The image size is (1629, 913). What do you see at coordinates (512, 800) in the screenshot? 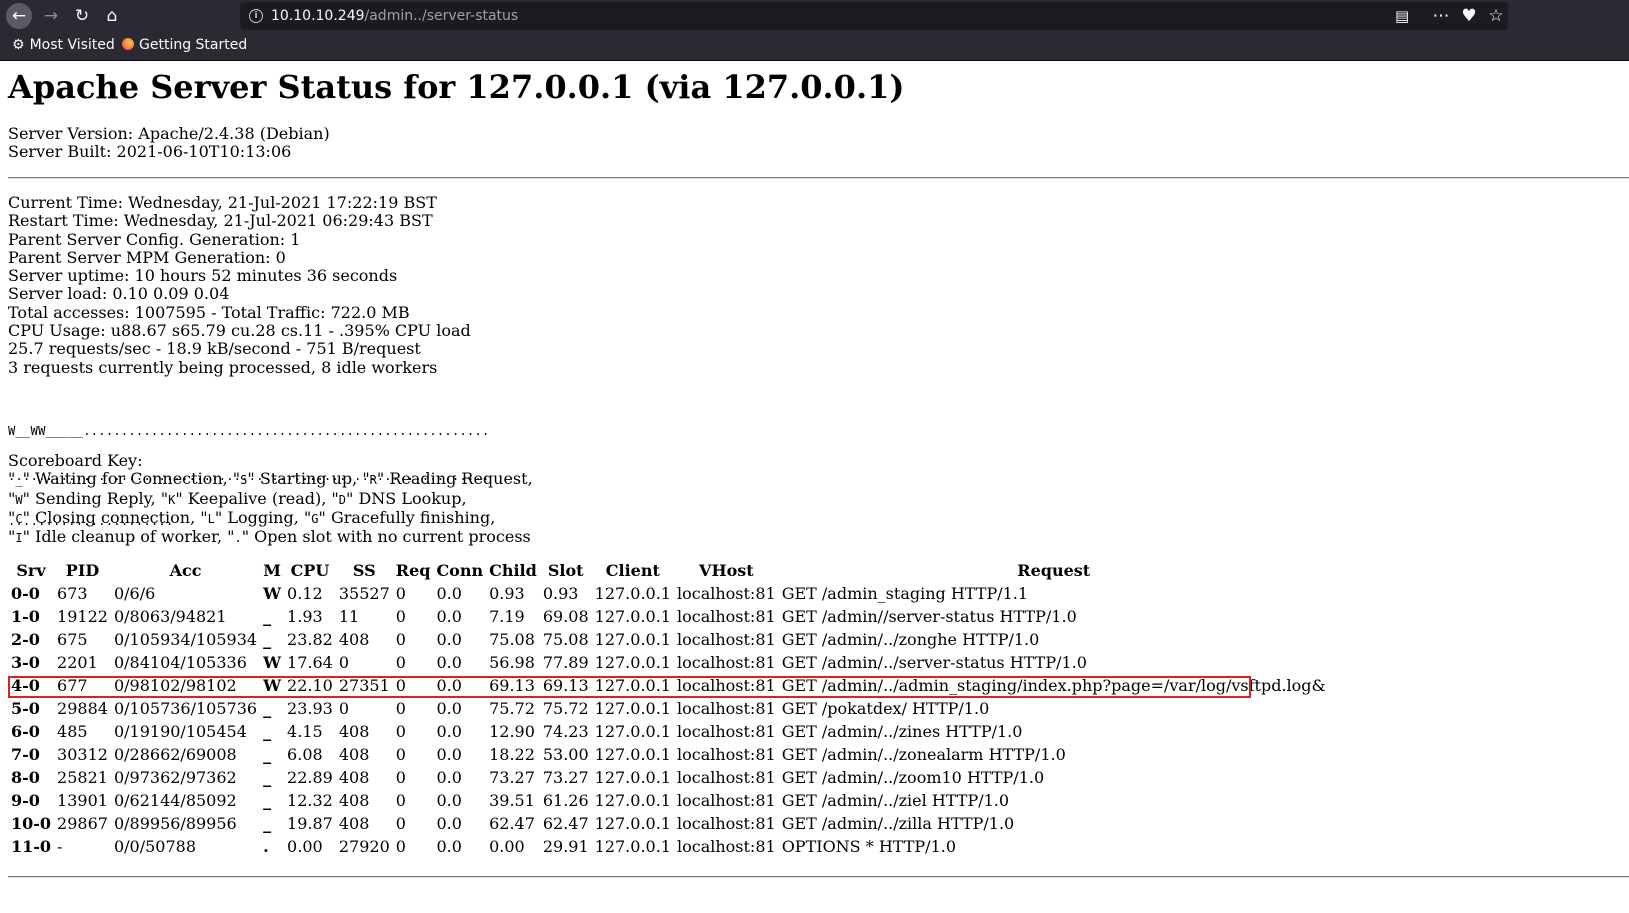
I see `cell-child: 39.51` at bounding box center [512, 800].